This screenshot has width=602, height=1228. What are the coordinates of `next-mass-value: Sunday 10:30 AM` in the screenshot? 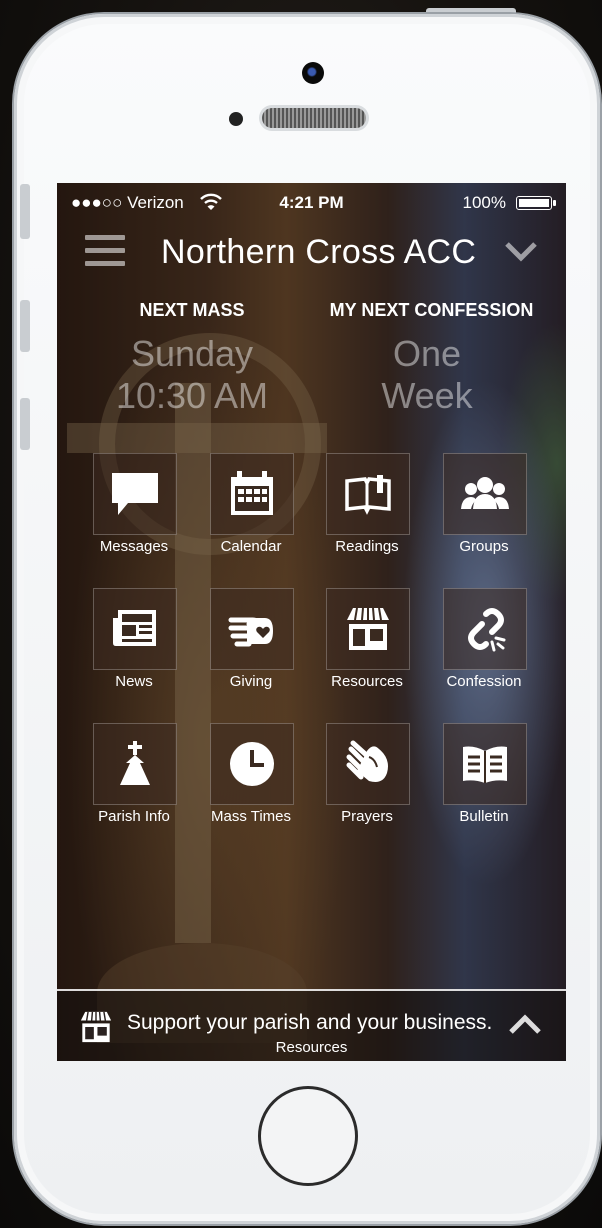 It's located at (192, 375).